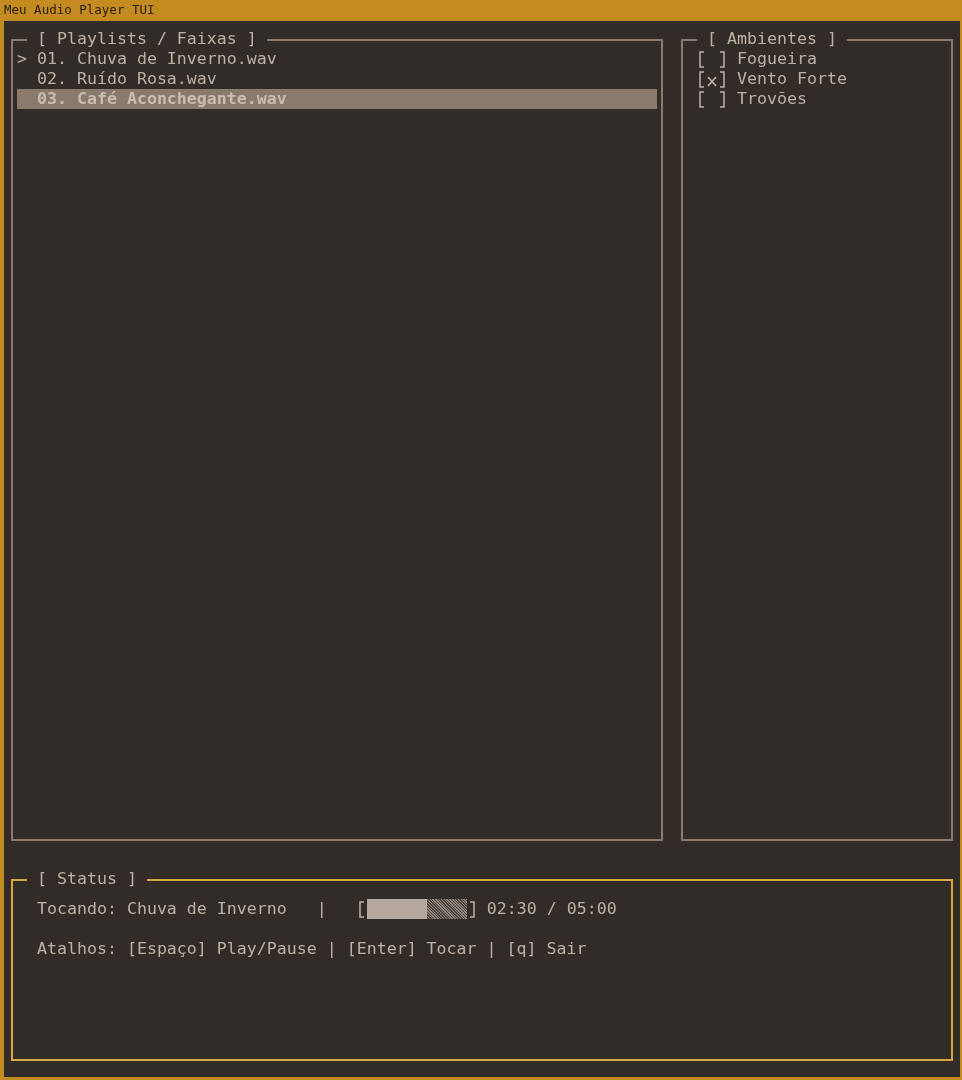  What do you see at coordinates (777, 59) in the screenshot?
I see `ambient-label: Fogueira` at bounding box center [777, 59].